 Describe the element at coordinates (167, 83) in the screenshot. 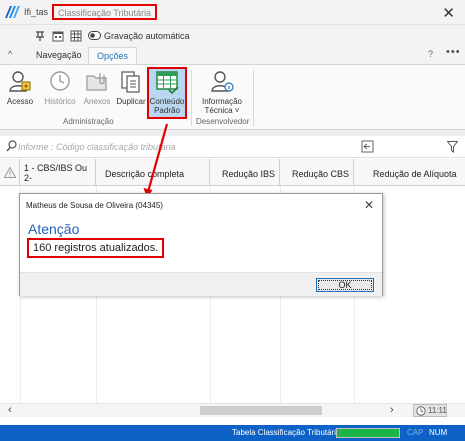

I see `table-grid-icon` at that location.